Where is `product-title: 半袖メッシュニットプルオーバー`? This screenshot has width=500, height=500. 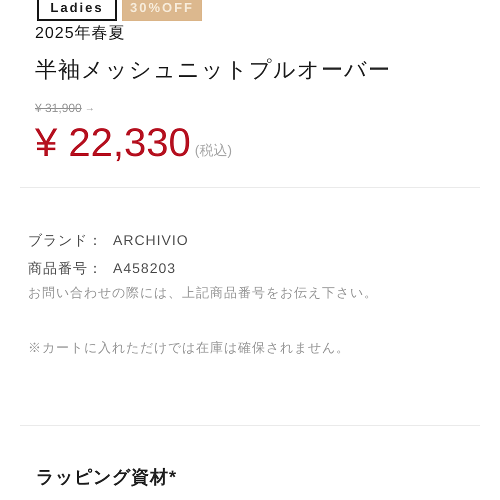
product-title: 半袖メッシュニットプルオーバー is located at coordinates (213, 70).